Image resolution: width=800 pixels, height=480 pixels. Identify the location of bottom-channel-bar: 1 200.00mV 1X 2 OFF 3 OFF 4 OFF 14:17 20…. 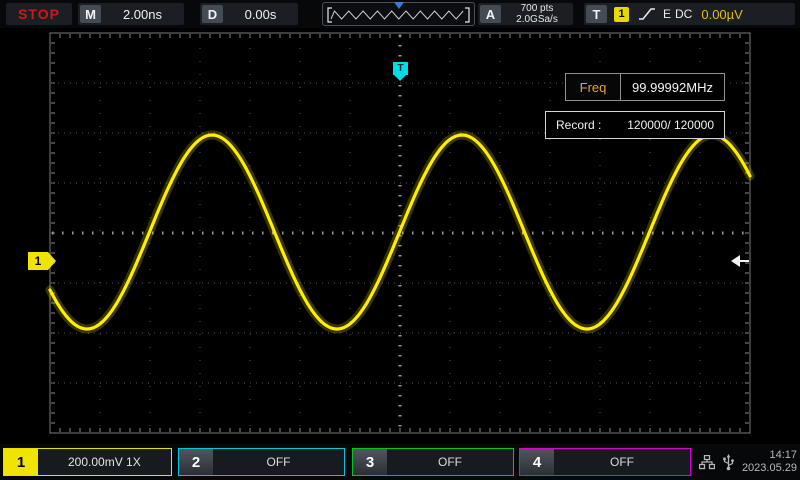
(400, 462).